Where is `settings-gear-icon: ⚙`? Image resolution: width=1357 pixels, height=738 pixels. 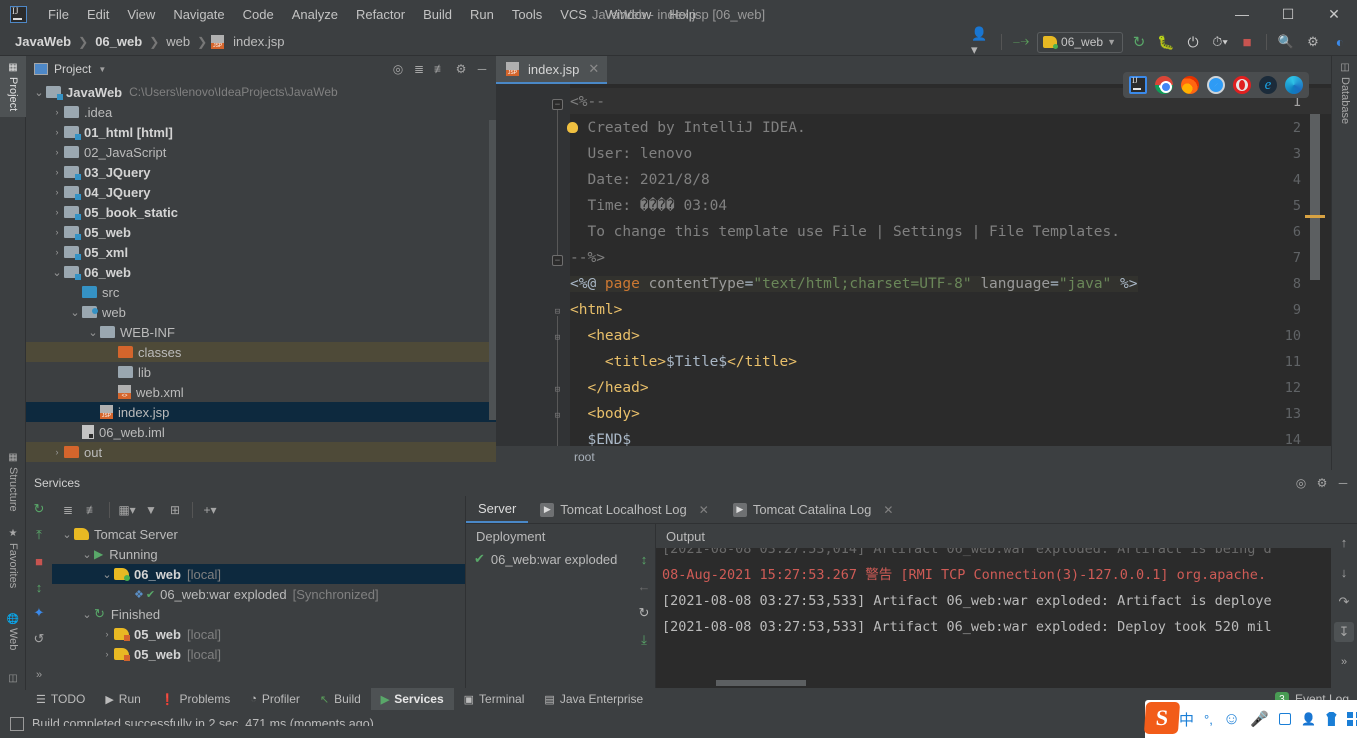
settings-gear-icon: ⚙ is located at coordinates (461, 69).